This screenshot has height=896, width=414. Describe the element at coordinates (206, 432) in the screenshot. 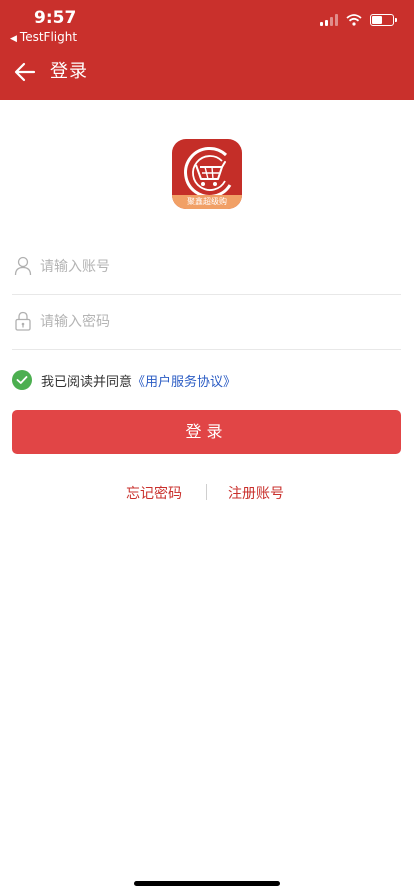

I see `login-button: 登录` at that location.